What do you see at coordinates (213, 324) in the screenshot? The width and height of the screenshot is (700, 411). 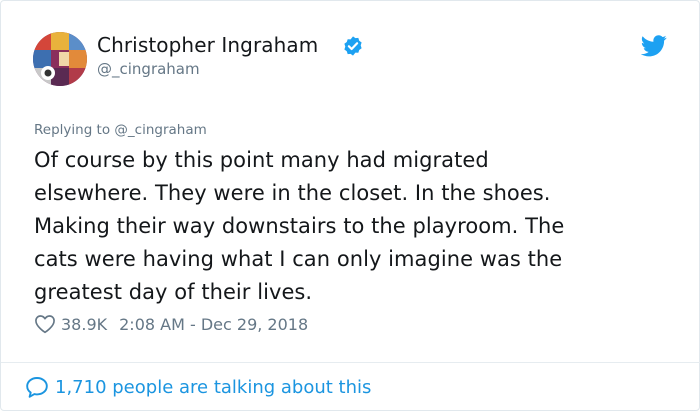 I see `tweet-timestamp: 2:08 AM - Dec 29, 2018` at bounding box center [213, 324].